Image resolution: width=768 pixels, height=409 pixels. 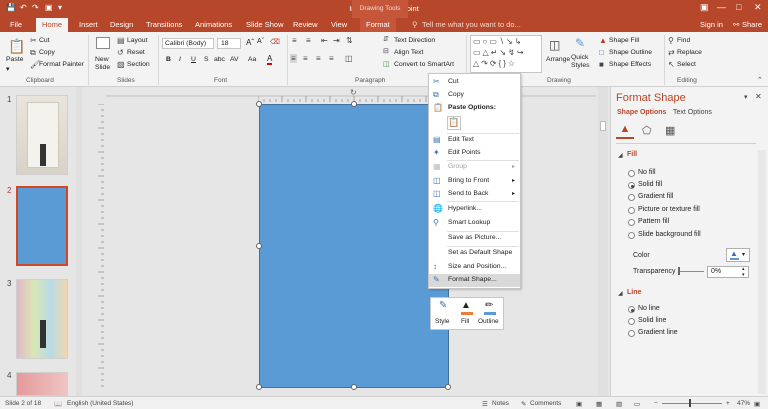 I want to click on quick-styles-button: Quick Styles, so click(x=584, y=62).